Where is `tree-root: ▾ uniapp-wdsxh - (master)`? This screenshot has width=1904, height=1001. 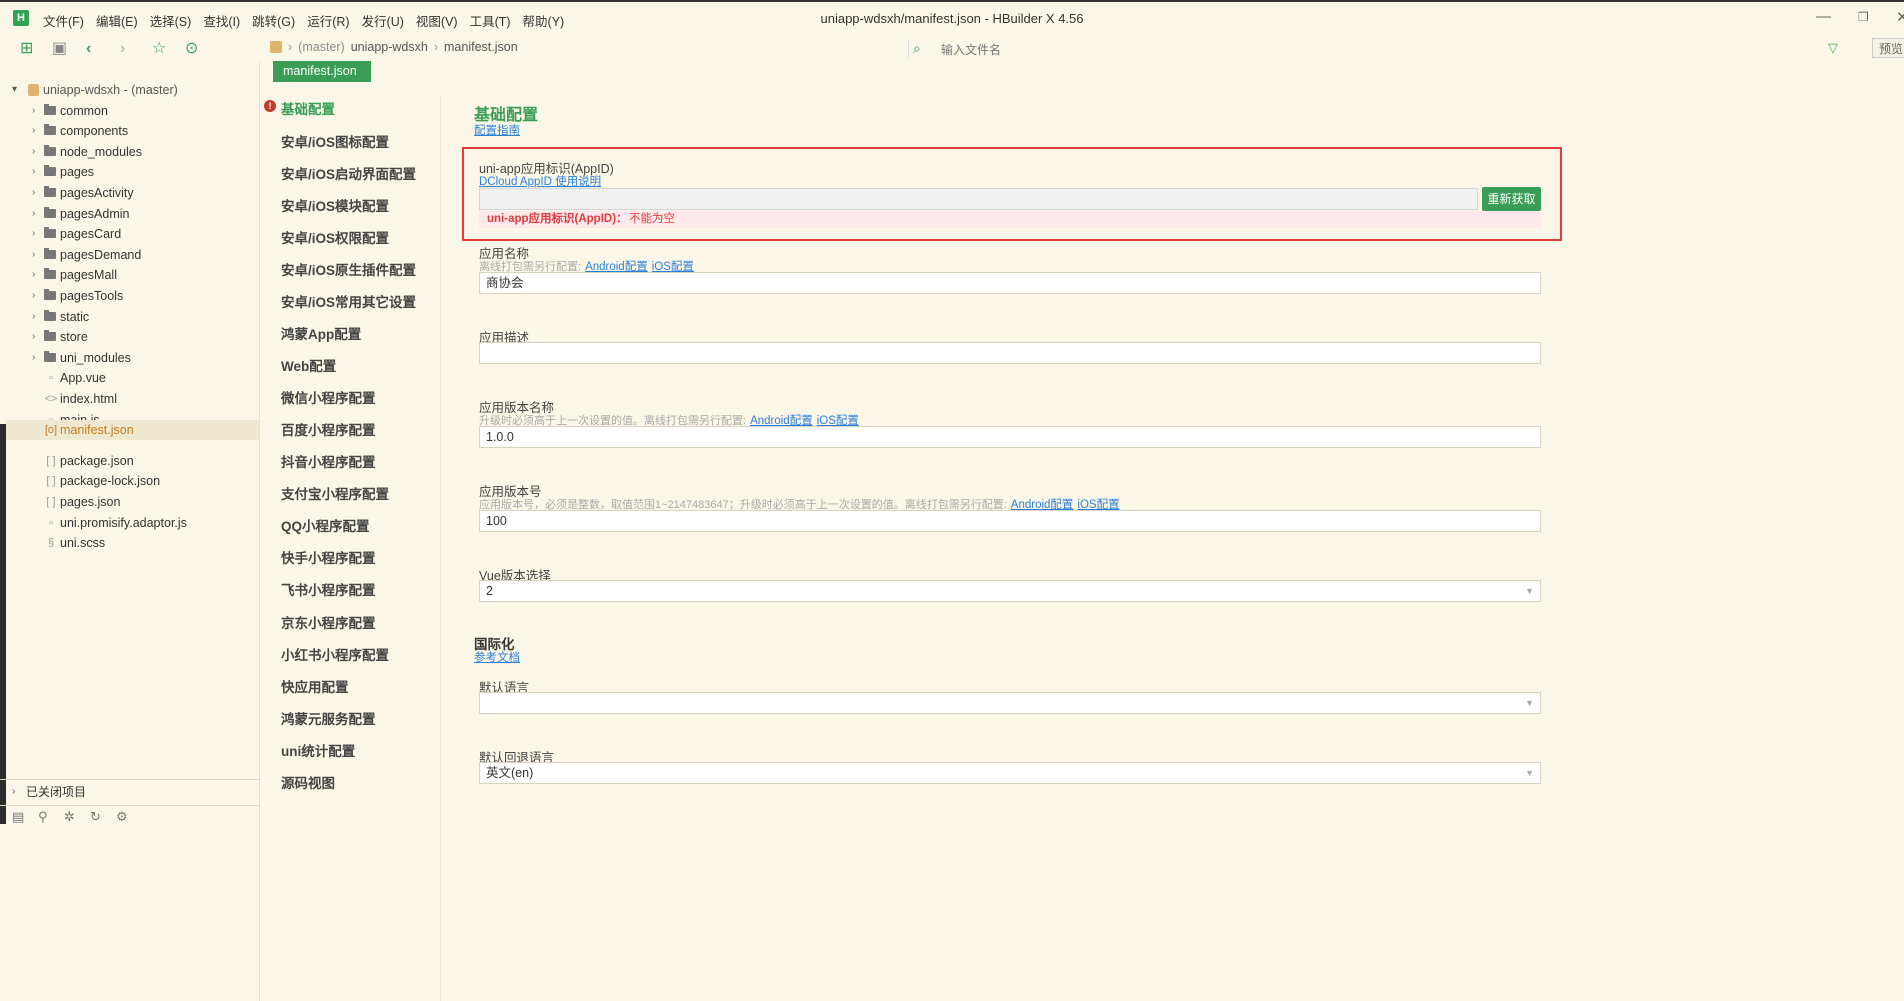
tree-root: ▾ uniapp-wdsxh - (master) is located at coordinates (133, 90).